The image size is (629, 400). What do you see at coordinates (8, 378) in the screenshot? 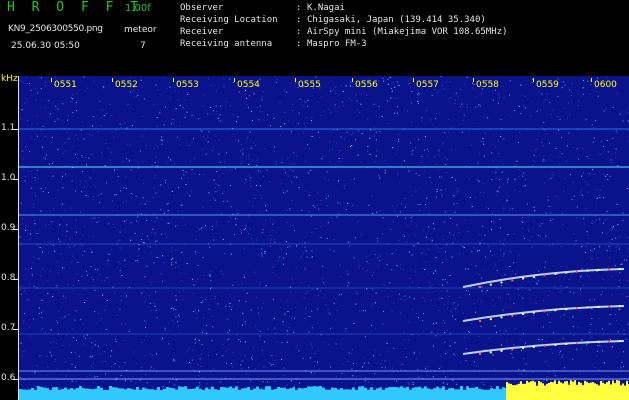
I see `y-tick-label: 0.6` at bounding box center [8, 378].